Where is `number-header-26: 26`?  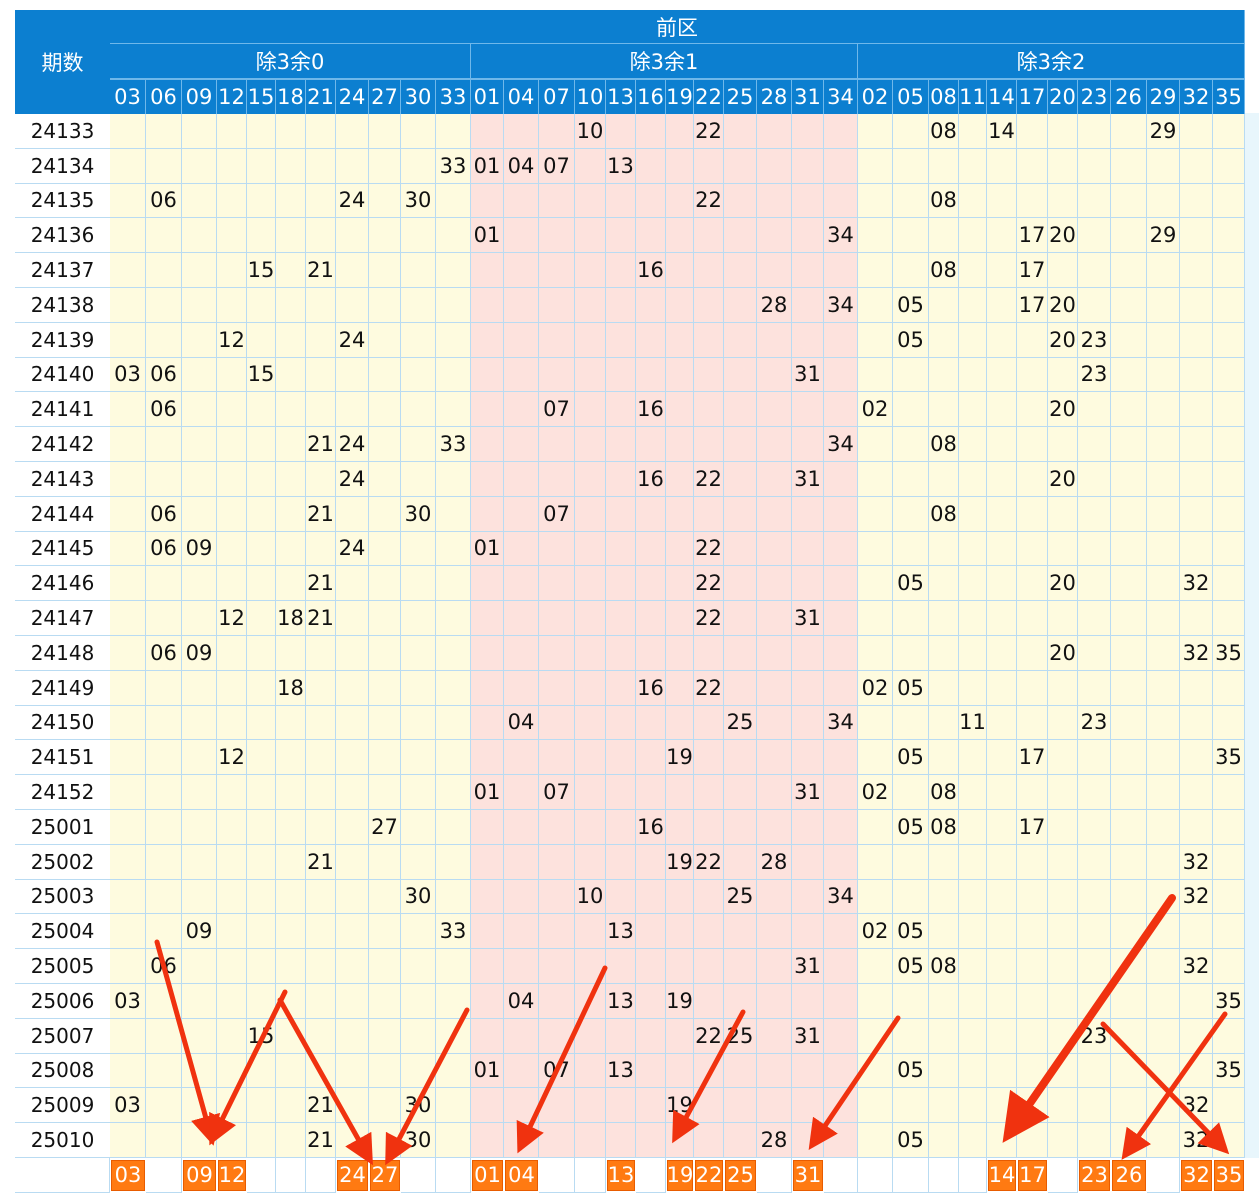
number-header-26: 26 is located at coordinates (1129, 96).